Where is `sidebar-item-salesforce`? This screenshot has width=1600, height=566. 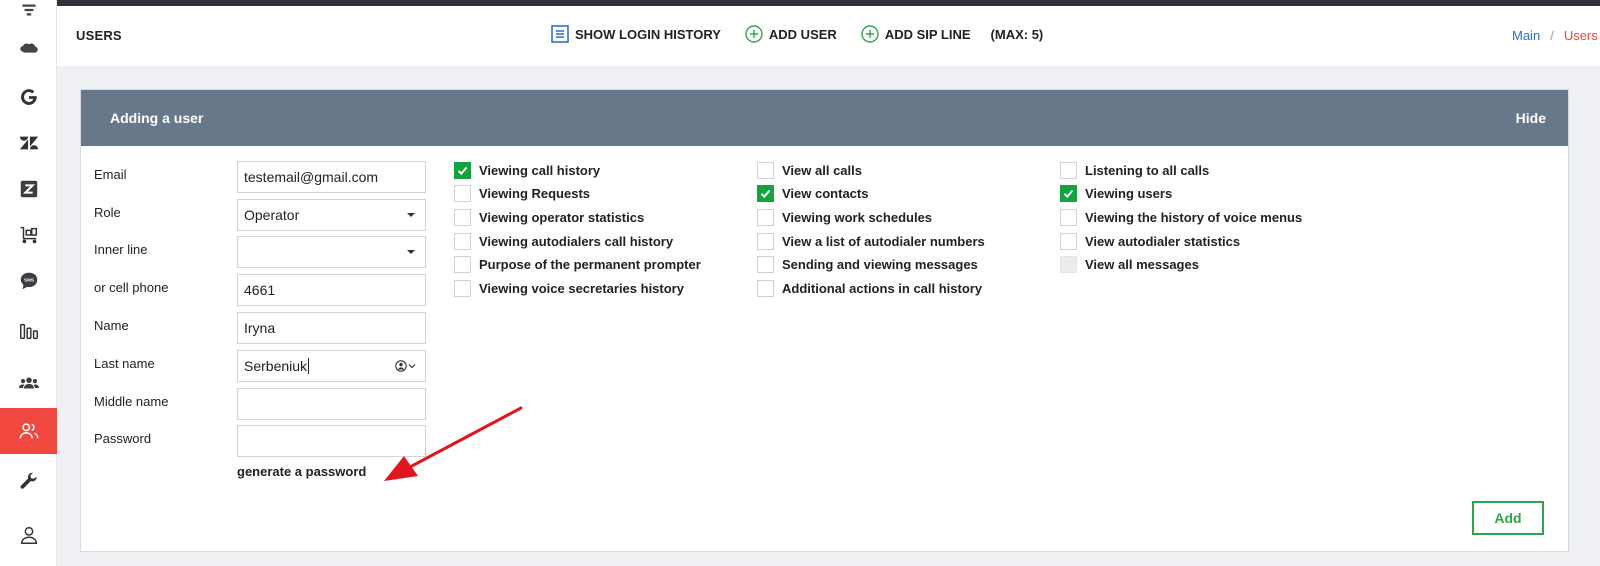 sidebar-item-salesforce is located at coordinates (28, 49).